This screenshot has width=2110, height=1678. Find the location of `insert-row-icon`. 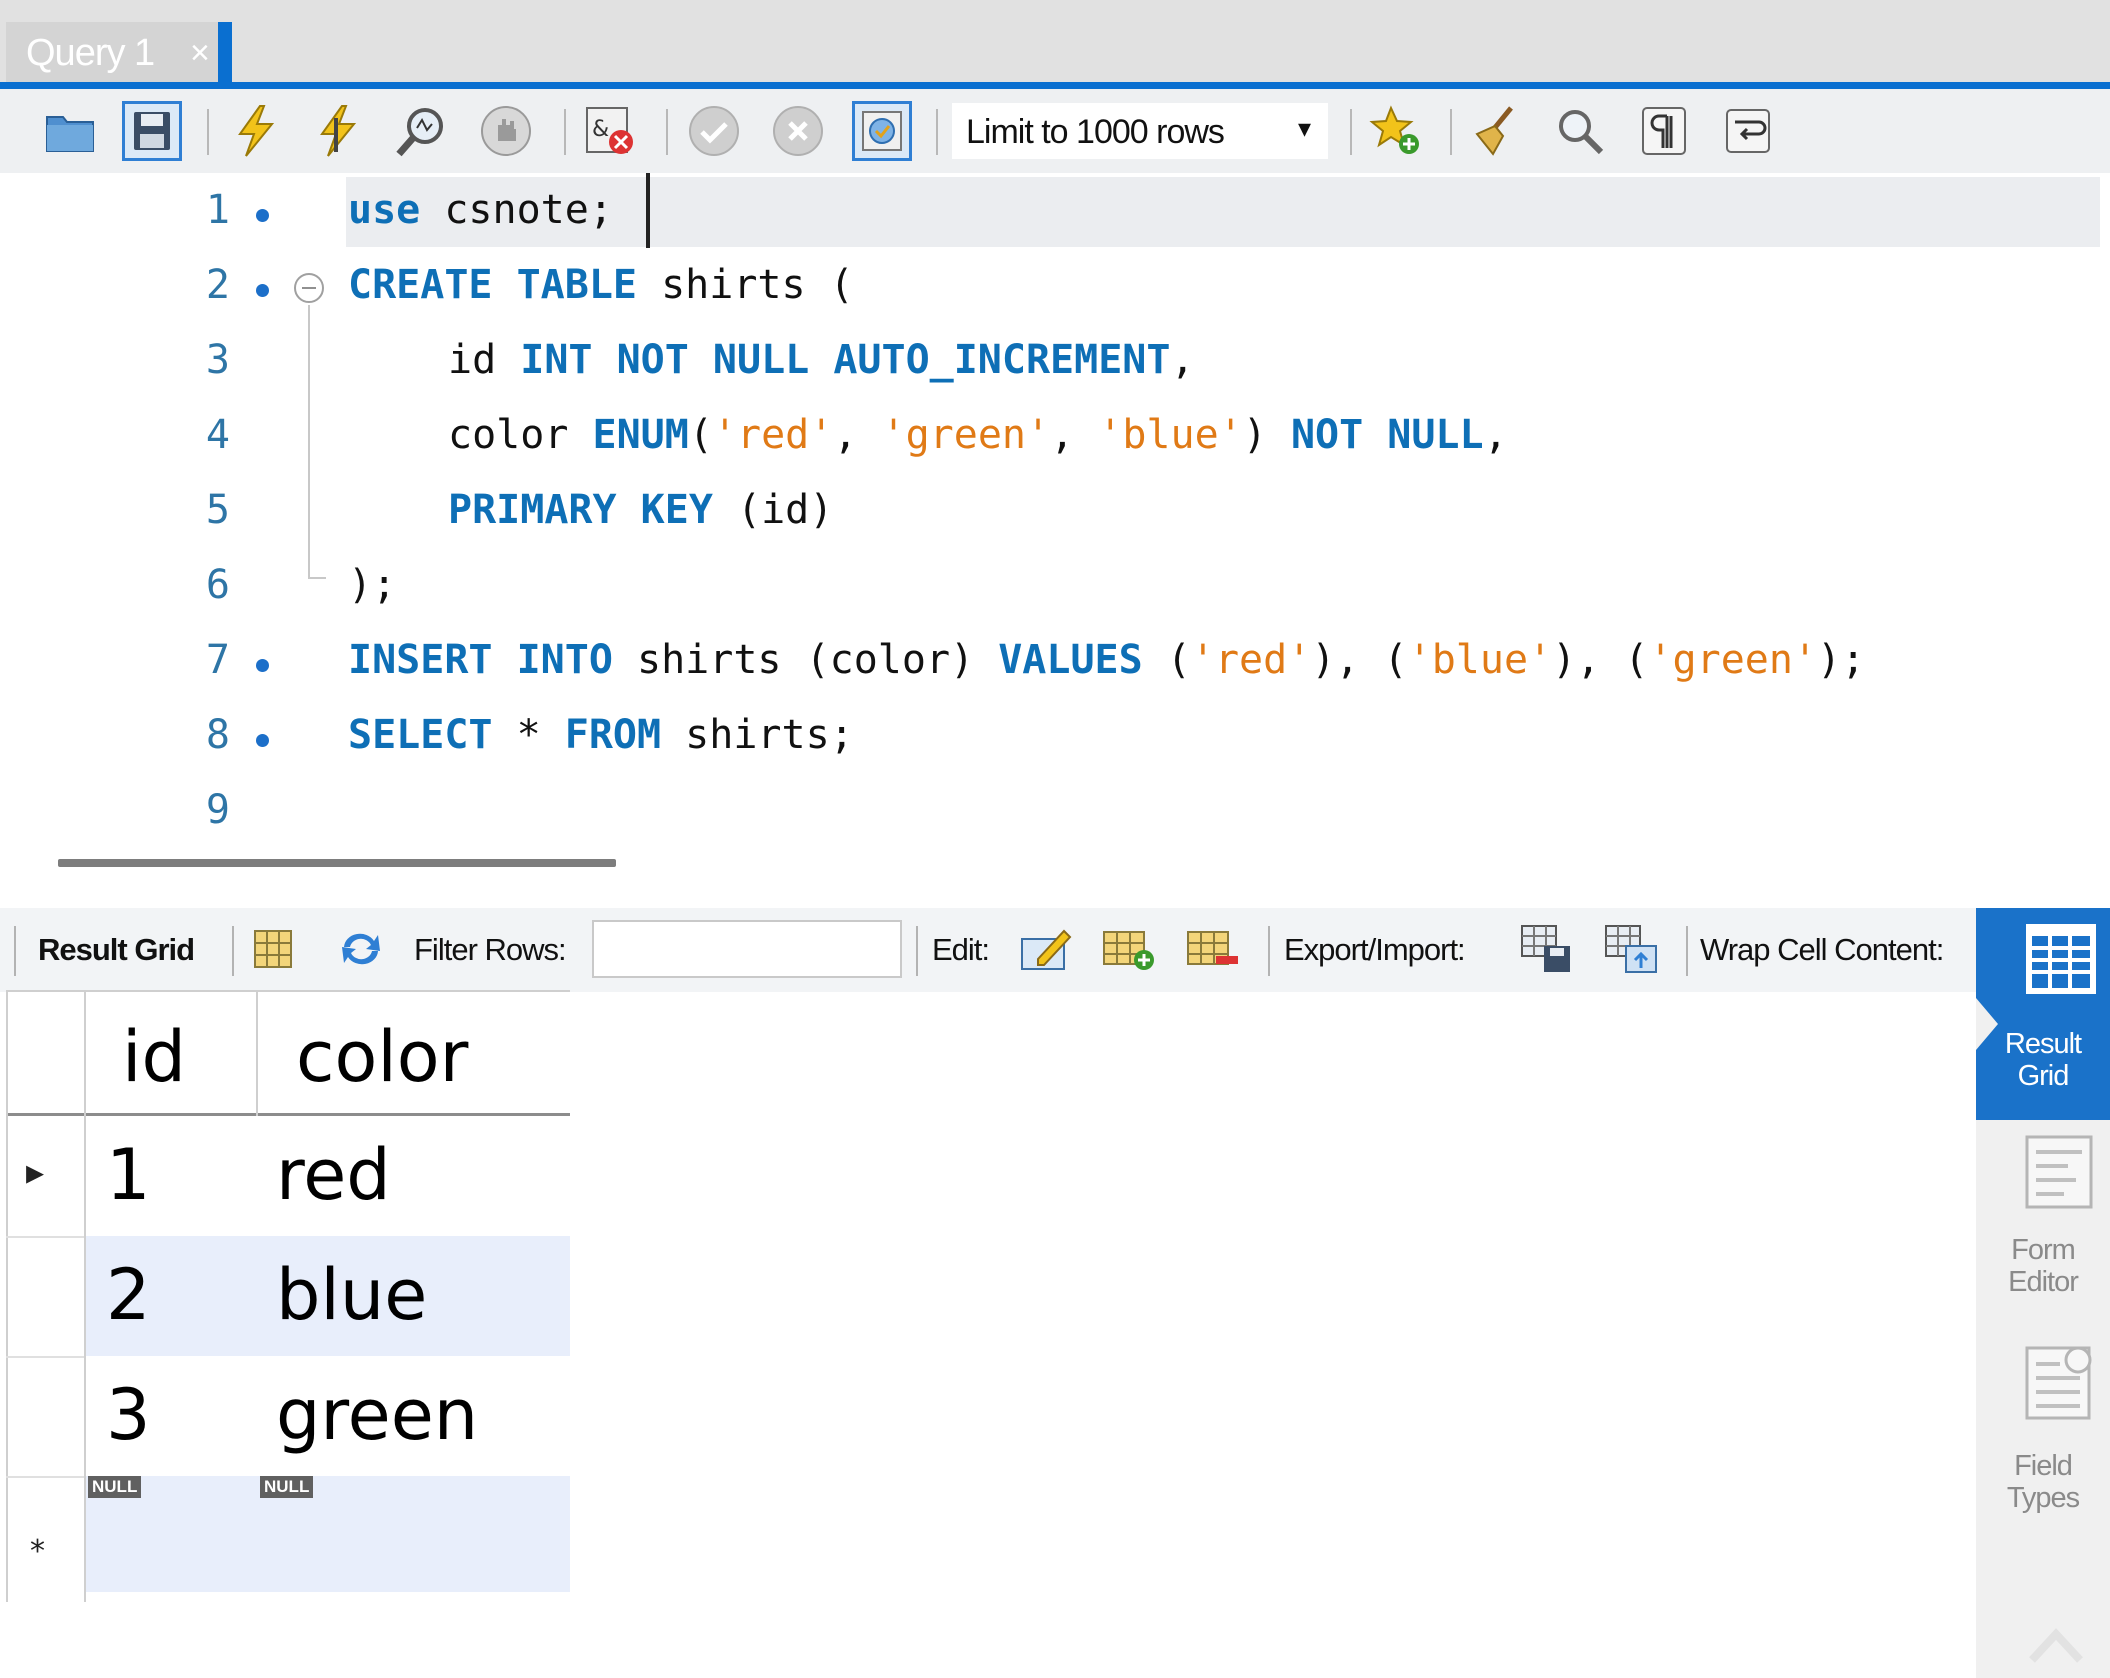

insert-row-icon is located at coordinates (1129, 949).